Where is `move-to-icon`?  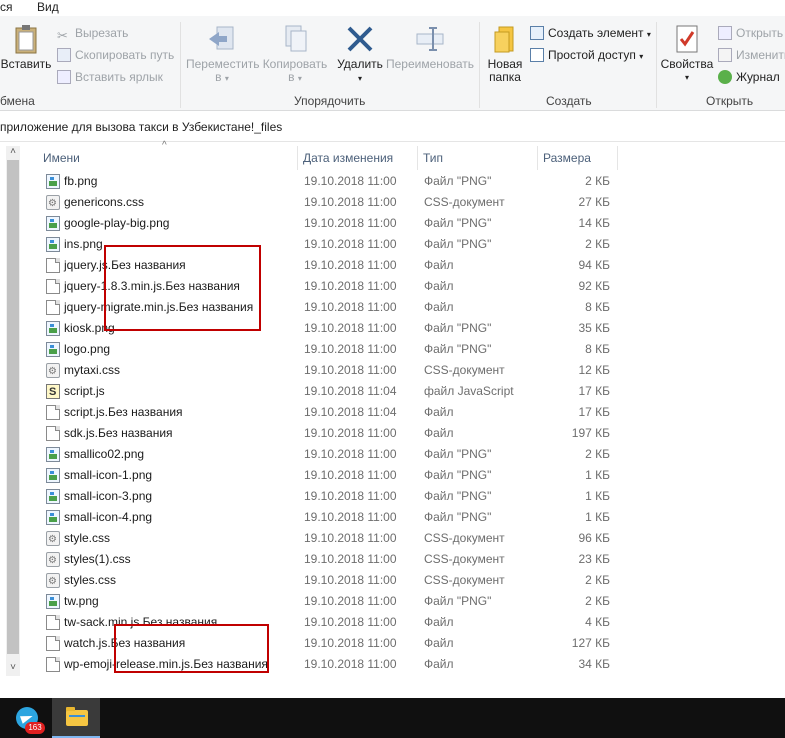 move-to-icon is located at coordinates (221, 38).